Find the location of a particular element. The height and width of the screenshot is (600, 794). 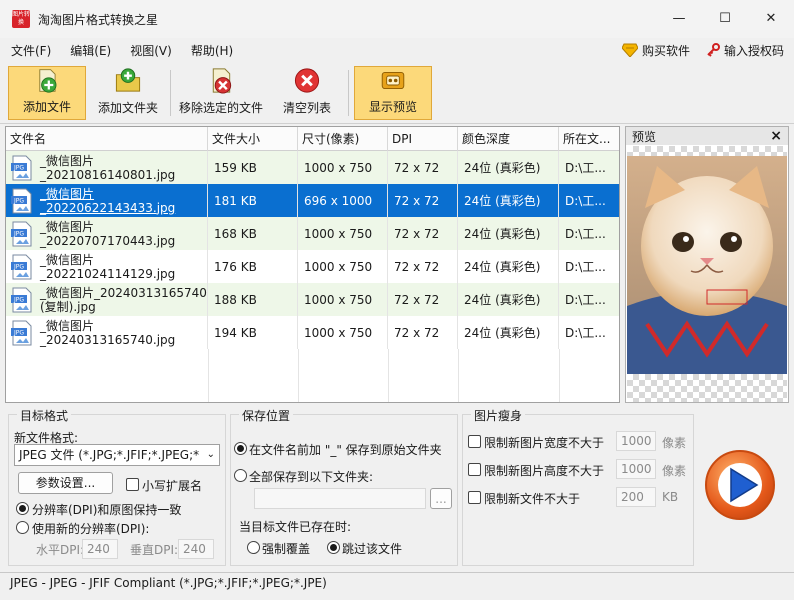

dpi-cell: 72 x 72 is located at coordinates (423, 167).